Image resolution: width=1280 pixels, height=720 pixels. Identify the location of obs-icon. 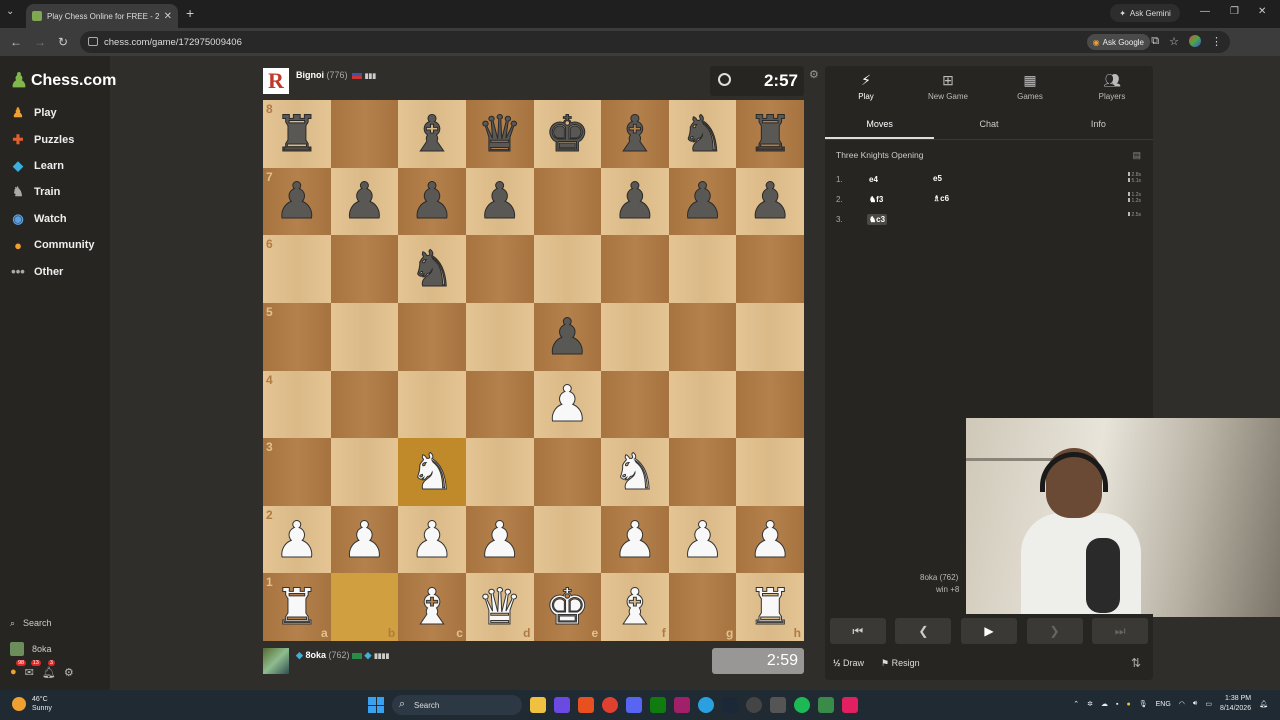
(754, 705).